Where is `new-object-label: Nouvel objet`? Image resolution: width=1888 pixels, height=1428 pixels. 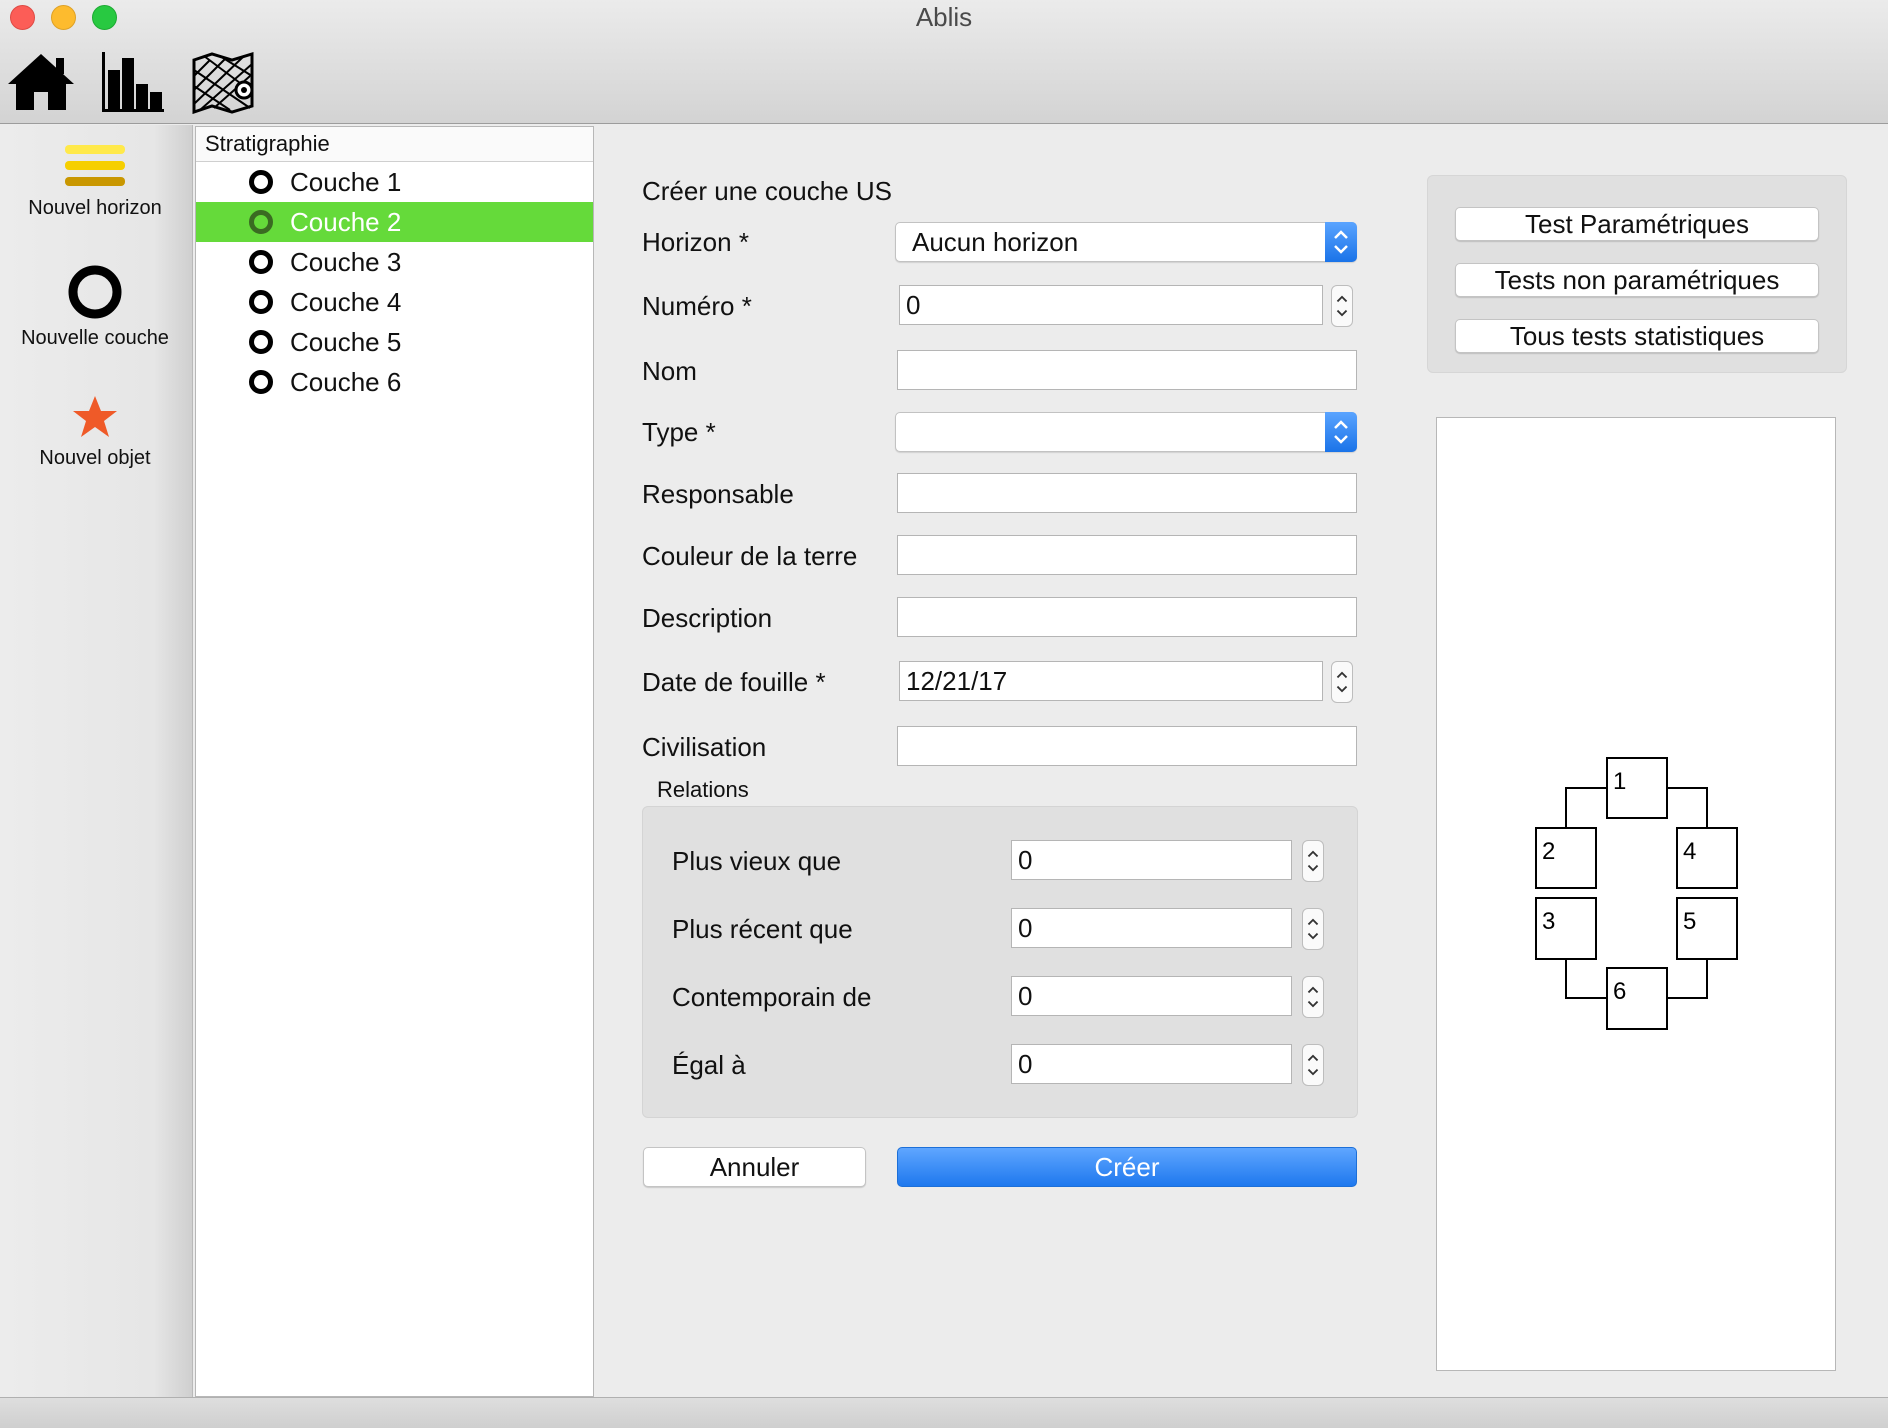 new-object-label: Nouvel objet is located at coordinates (95, 458).